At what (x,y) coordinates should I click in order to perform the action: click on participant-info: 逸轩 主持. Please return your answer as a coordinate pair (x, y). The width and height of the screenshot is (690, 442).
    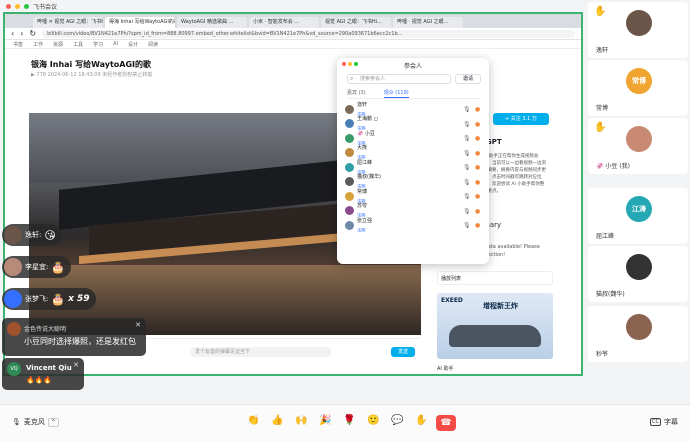
    Looking at the image, I should click on (362, 109).